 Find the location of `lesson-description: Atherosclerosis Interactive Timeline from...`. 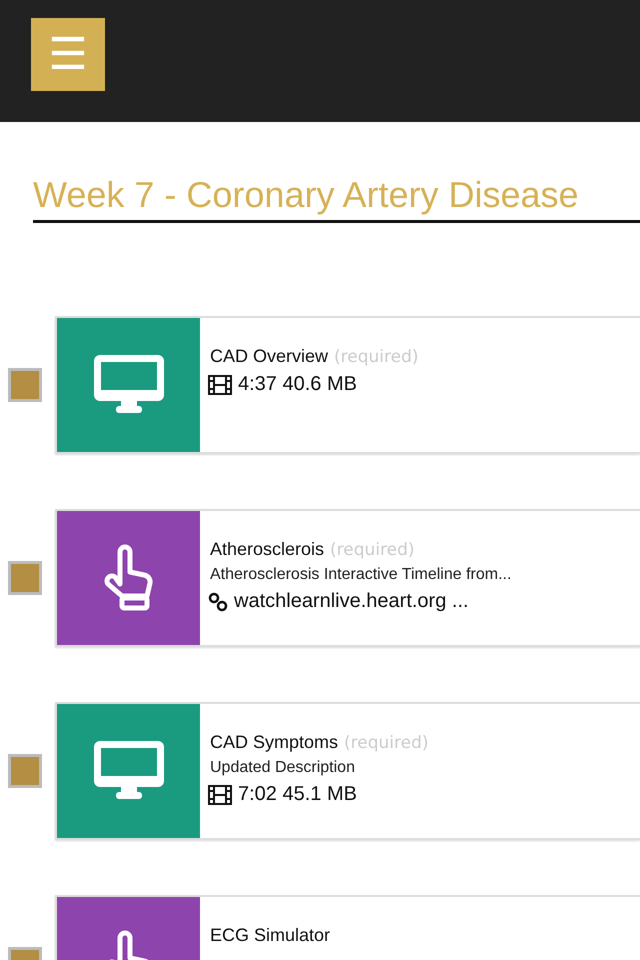

lesson-description: Atherosclerosis Interactive Timeline from... is located at coordinates (361, 575).